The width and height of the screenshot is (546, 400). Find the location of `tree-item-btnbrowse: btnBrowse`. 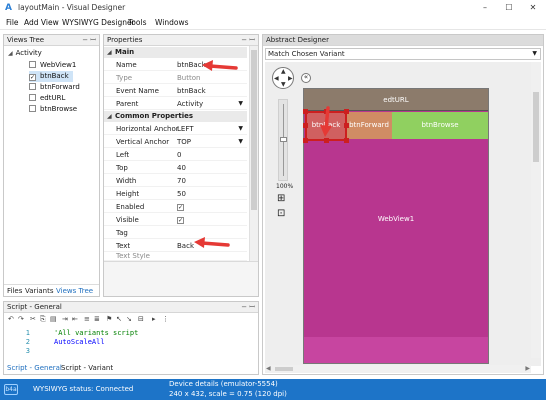

tree-item-btnbrowse: btnBrowse is located at coordinates (53, 109).